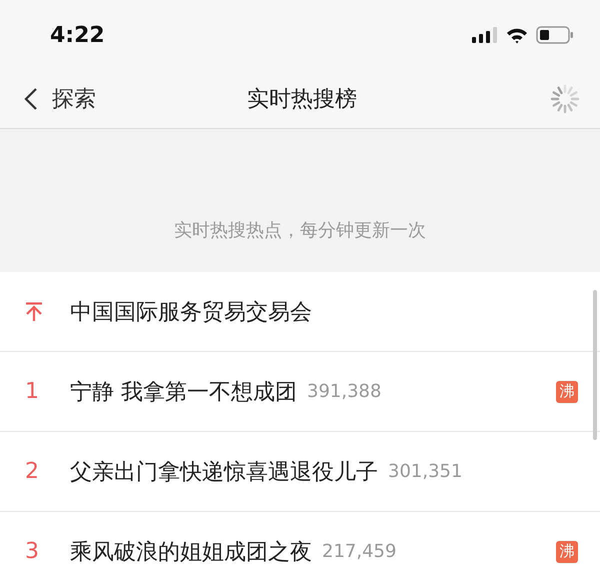 Image resolution: width=600 pixels, height=588 pixels. I want to click on topic-title: 宁静 我拿第一不想成团, so click(183, 391).